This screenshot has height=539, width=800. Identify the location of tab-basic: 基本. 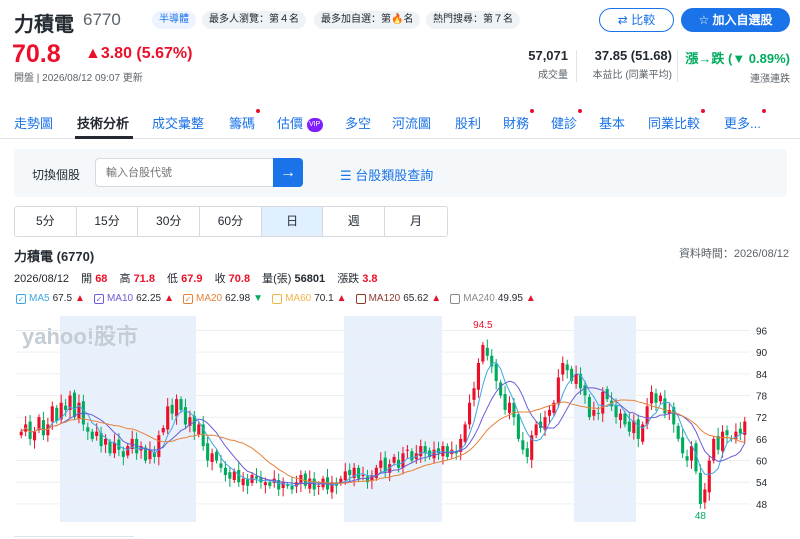
(612, 122).